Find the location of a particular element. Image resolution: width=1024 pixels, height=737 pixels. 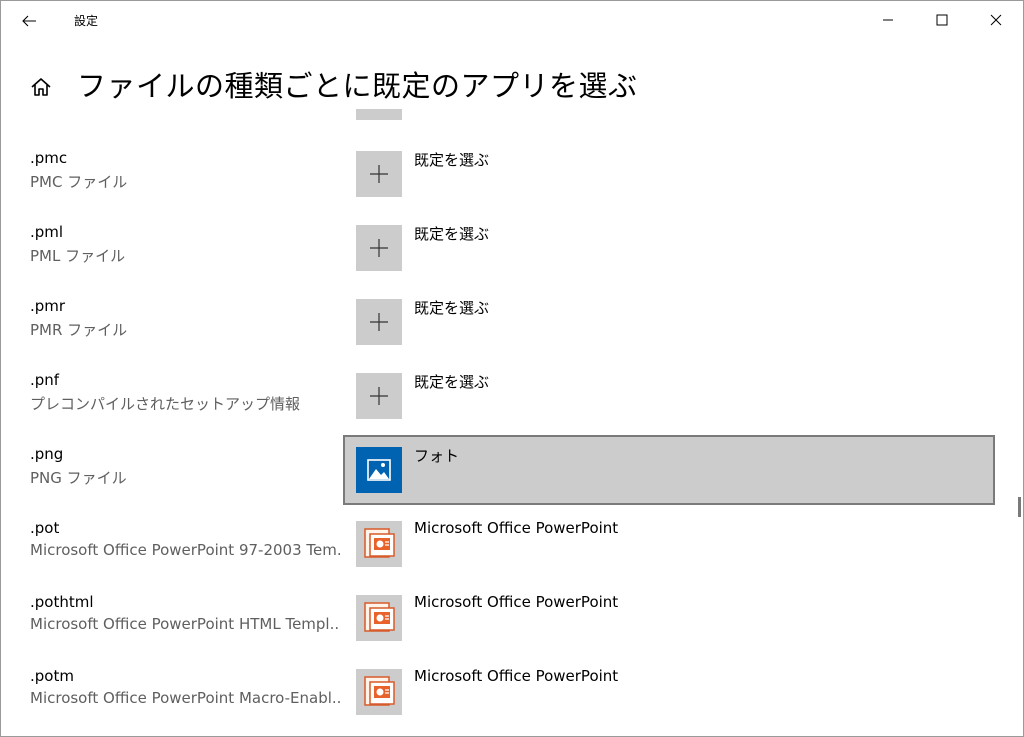

file-type-description: PMC ファイル is located at coordinates (79, 182).